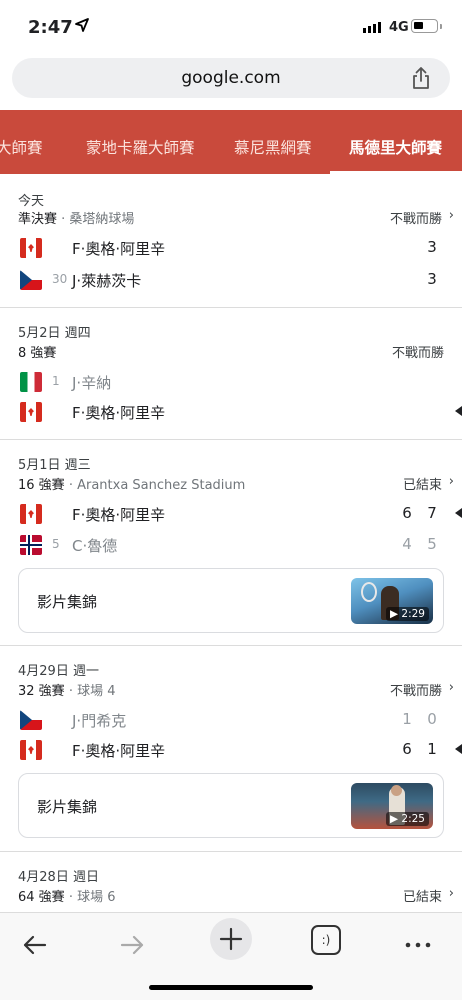 The image size is (462, 1000). Describe the element at coordinates (54, 465) in the screenshot. I see `match-date: 5月1日 週三` at that location.